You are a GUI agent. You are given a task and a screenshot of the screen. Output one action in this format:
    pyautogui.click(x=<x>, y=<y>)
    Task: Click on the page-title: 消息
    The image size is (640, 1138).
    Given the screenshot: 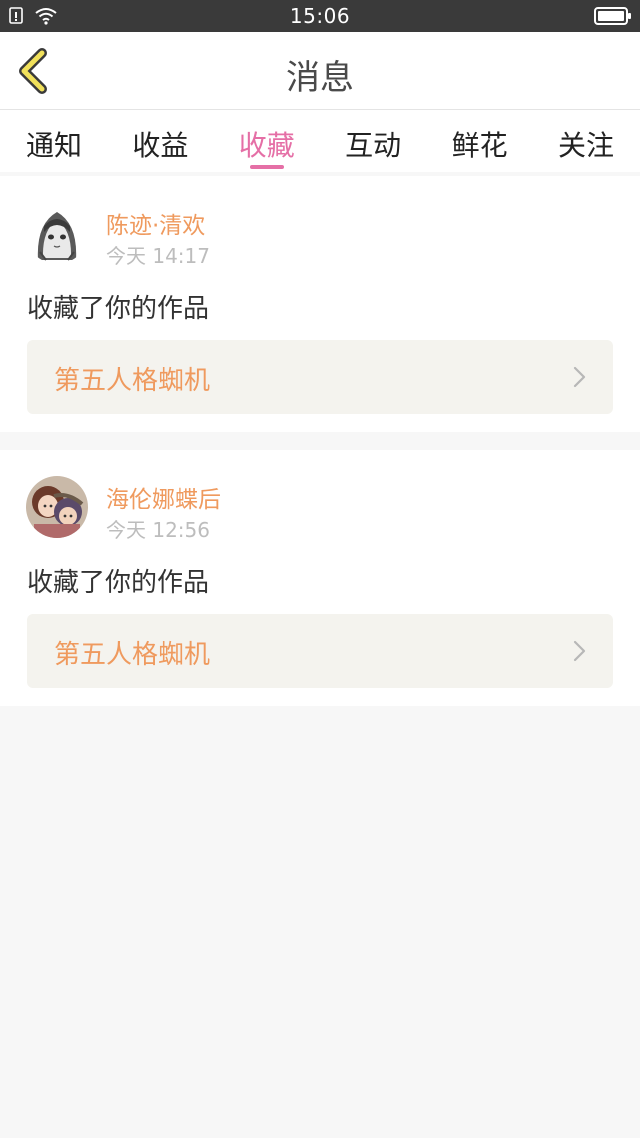 What is the action you would take?
    pyautogui.click(x=320, y=78)
    